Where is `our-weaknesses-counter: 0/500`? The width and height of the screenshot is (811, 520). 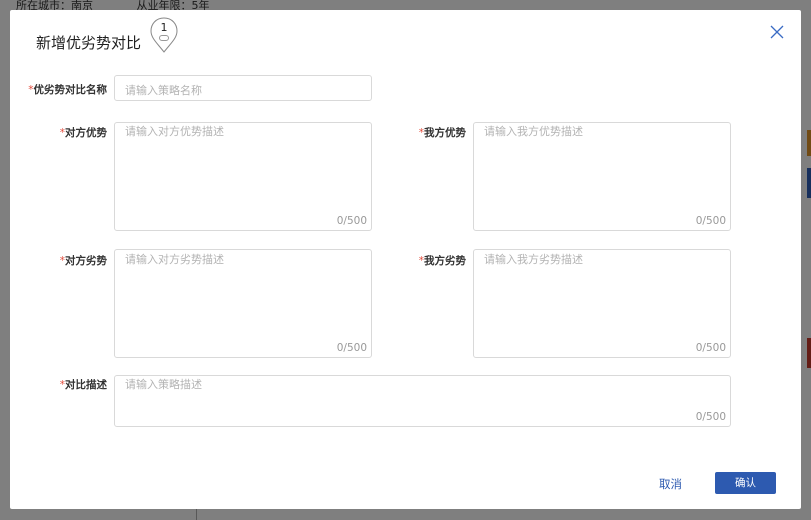
our-weaknesses-counter: 0/500 is located at coordinates (710, 348).